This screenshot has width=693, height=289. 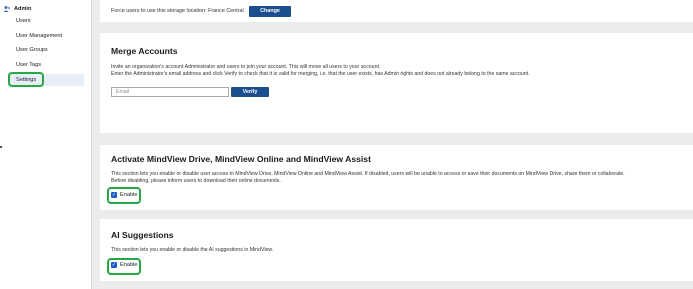 I want to click on merge-accounts-title: Merge Accounts, so click(x=144, y=51).